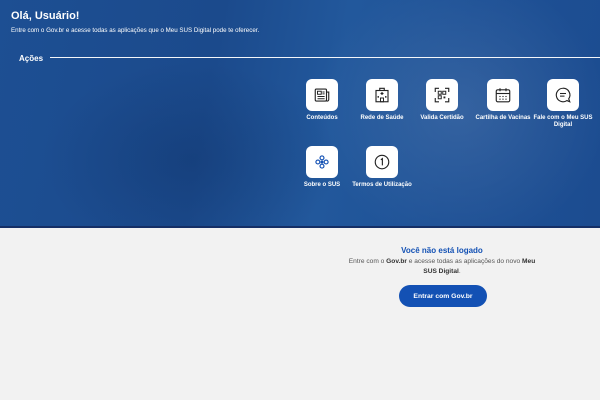 This screenshot has width=600, height=400. I want to click on hospital-icon, so click(382, 95).